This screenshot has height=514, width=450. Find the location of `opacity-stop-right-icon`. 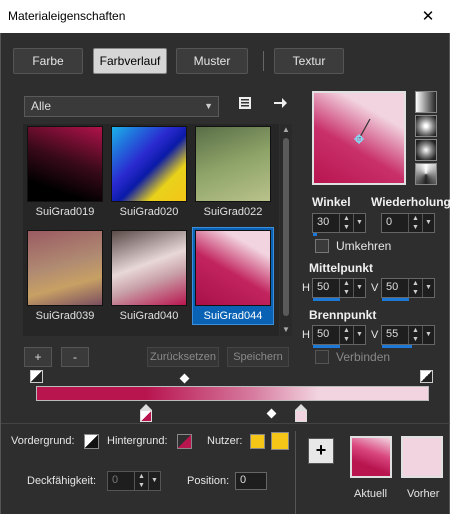

opacity-stop-right-icon is located at coordinates (426, 376).